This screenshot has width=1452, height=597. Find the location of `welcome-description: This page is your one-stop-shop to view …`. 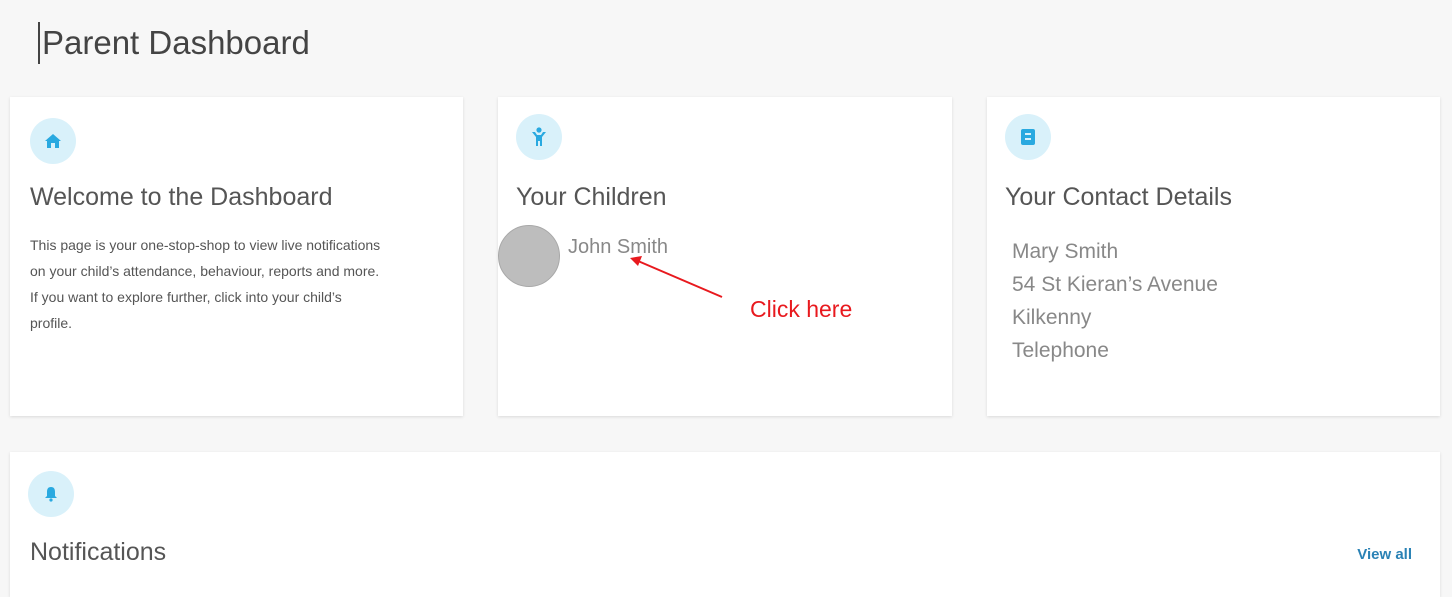

welcome-description: This page is your one-stop-shop to view … is located at coordinates (242, 284).